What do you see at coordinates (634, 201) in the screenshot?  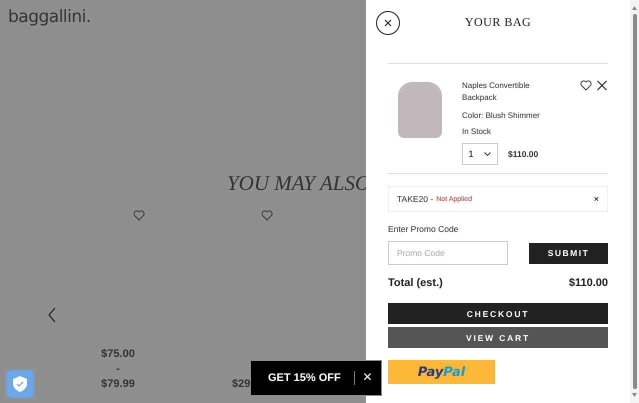 I see `scrollbar` at bounding box center [634, 201].